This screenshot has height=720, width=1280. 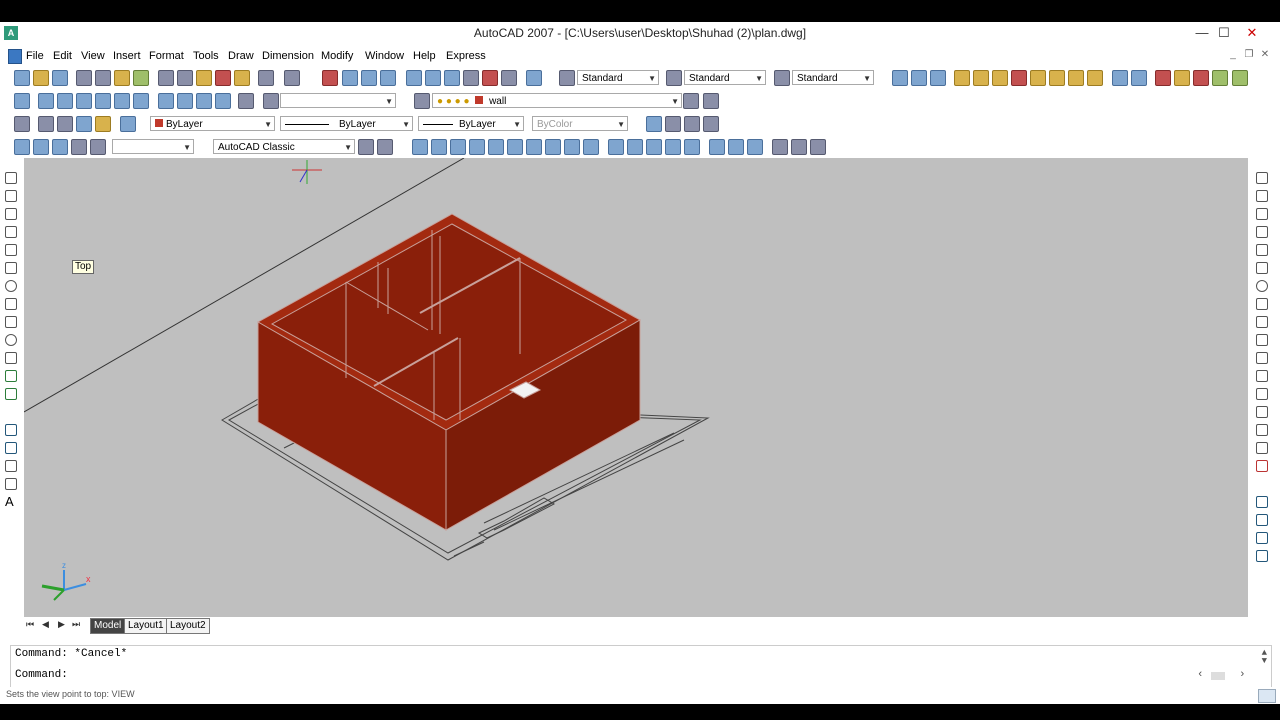 What do you see at coordinates (1120, 78) in the screenshot?
I see `ucs-x-icon` at bounding box center [1120, 78].